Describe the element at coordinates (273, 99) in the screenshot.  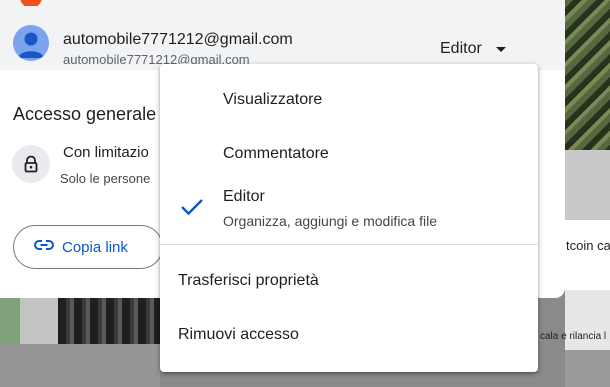
I see `menu-item-label: Visualizzatore` at that location.